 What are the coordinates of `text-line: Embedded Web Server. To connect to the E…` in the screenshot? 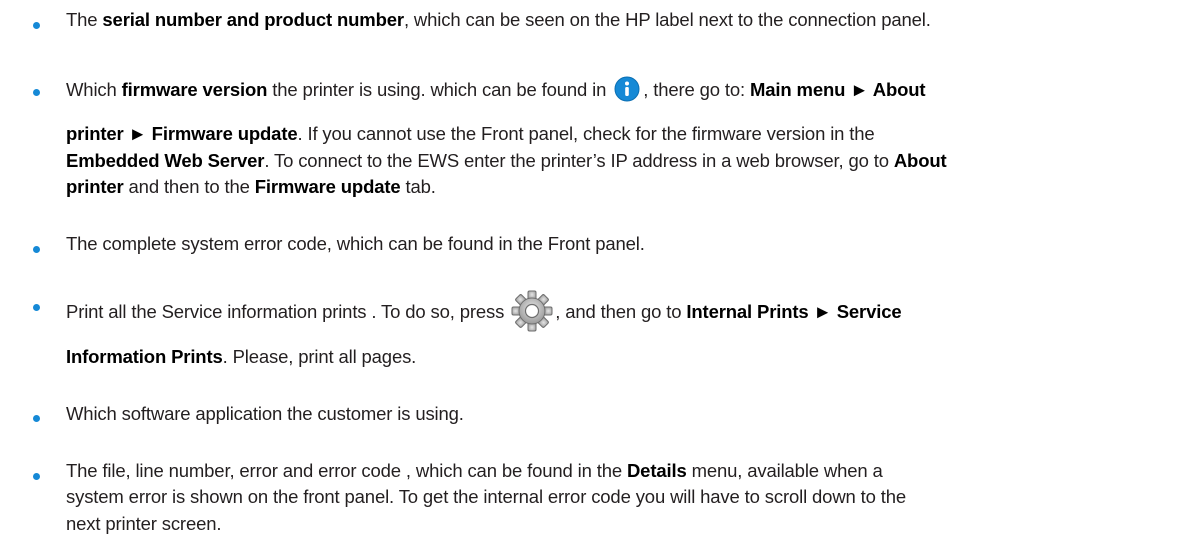 It's located at (506, 161).